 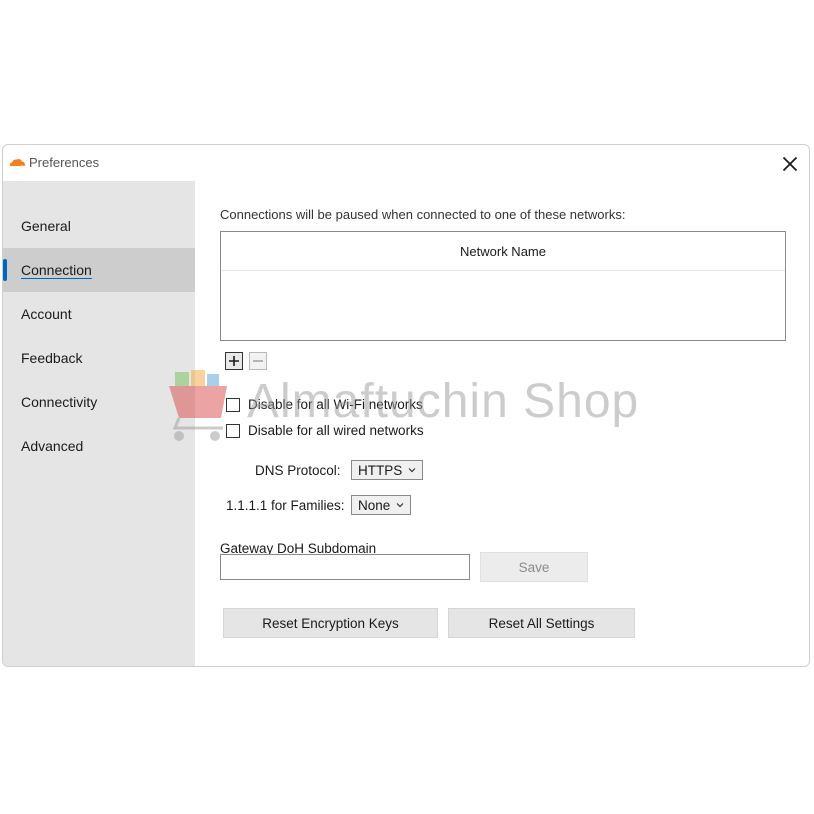 I want to click on network-name-column-header: Network Name, so click(x=503, y=251).